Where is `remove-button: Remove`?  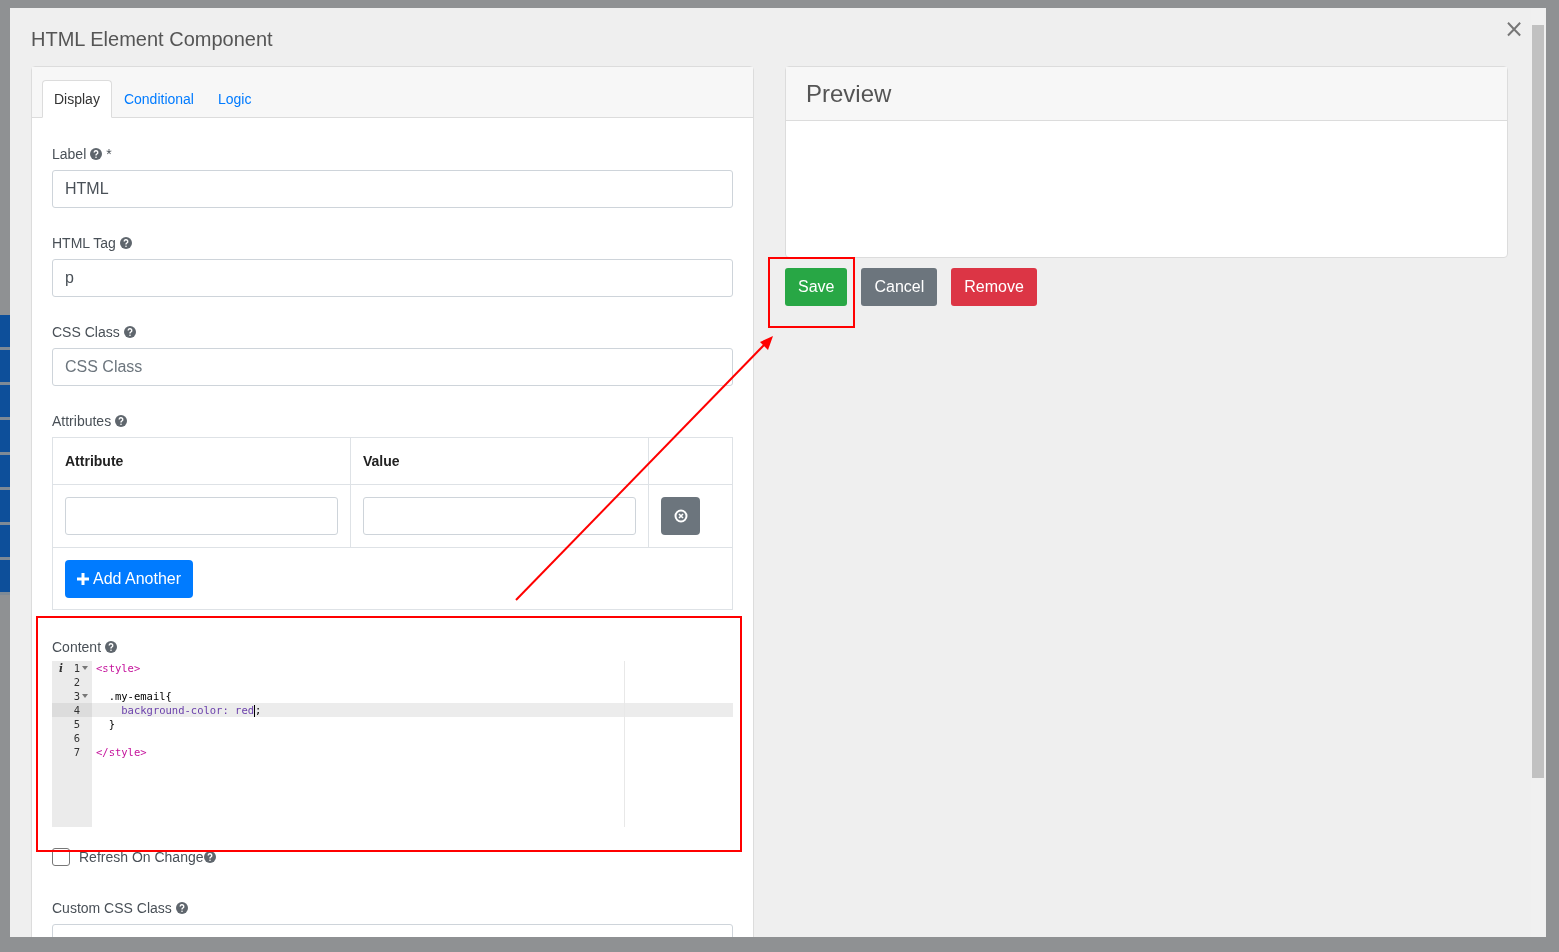 remove-button: Remove is located at coordinates (994, 287).